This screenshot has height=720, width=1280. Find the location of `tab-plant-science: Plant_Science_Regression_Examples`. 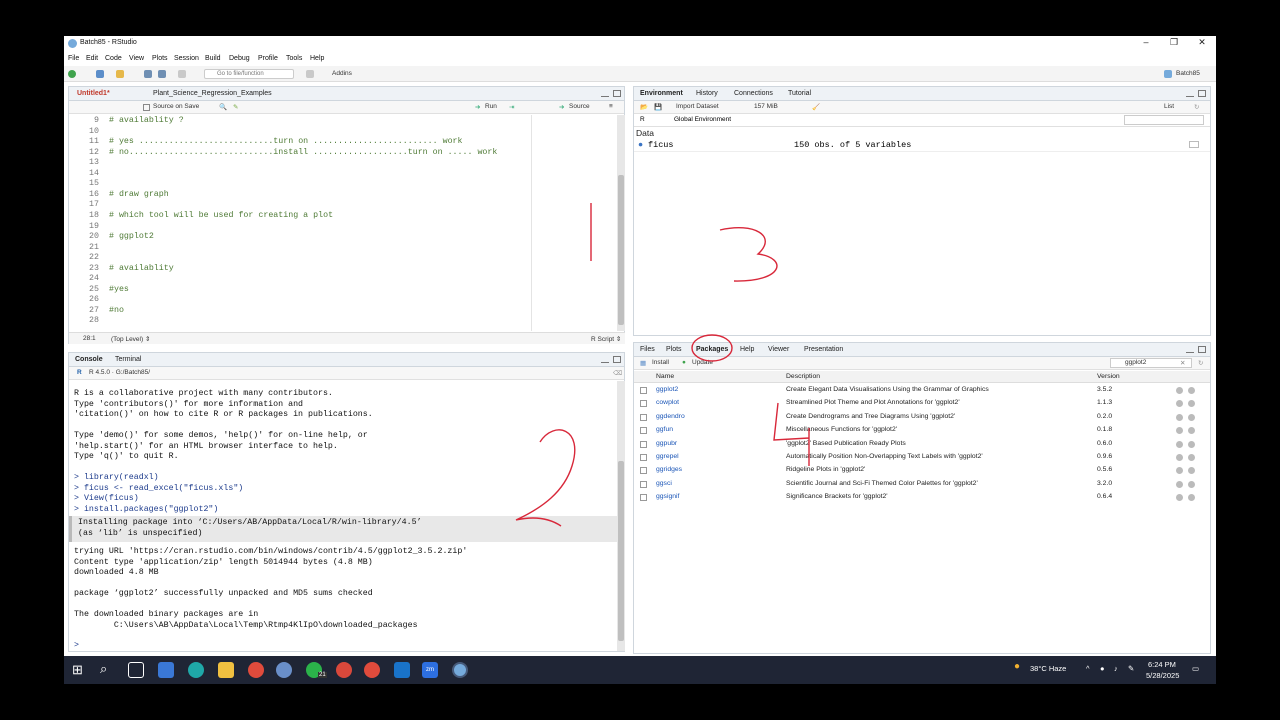

tab-plant-science: Plant_Science_Regression_Examples is located at coordinates (212, 93).